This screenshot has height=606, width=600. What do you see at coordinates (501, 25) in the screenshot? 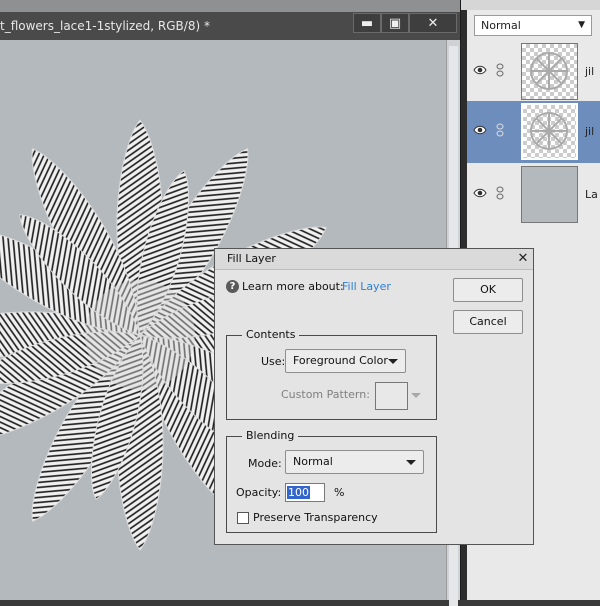
I see `blend-mode-value: Normal` at bounding box center [501, 25].